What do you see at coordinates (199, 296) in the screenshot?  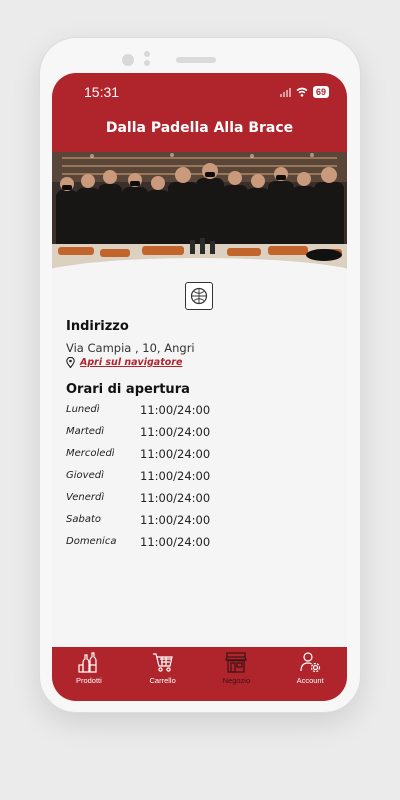 I see `store-logo-icon` at bounding box center [199, 296].